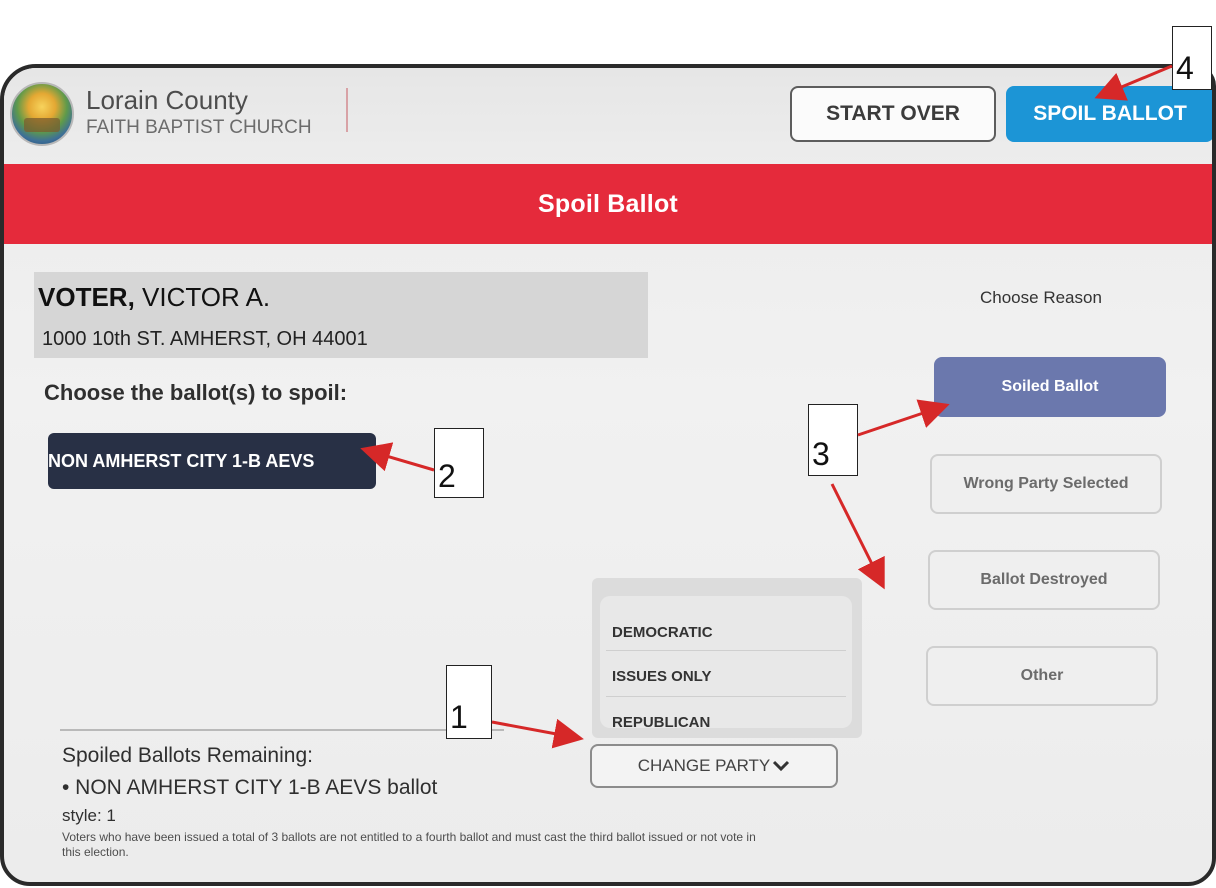 This screenshot has height=888, width=1216. What do you see at coordinates (1046, 484) in the screenshot?
I see `reason-wrong-party-button: Wrong Party Selected` at bounding box center [1046, 484].